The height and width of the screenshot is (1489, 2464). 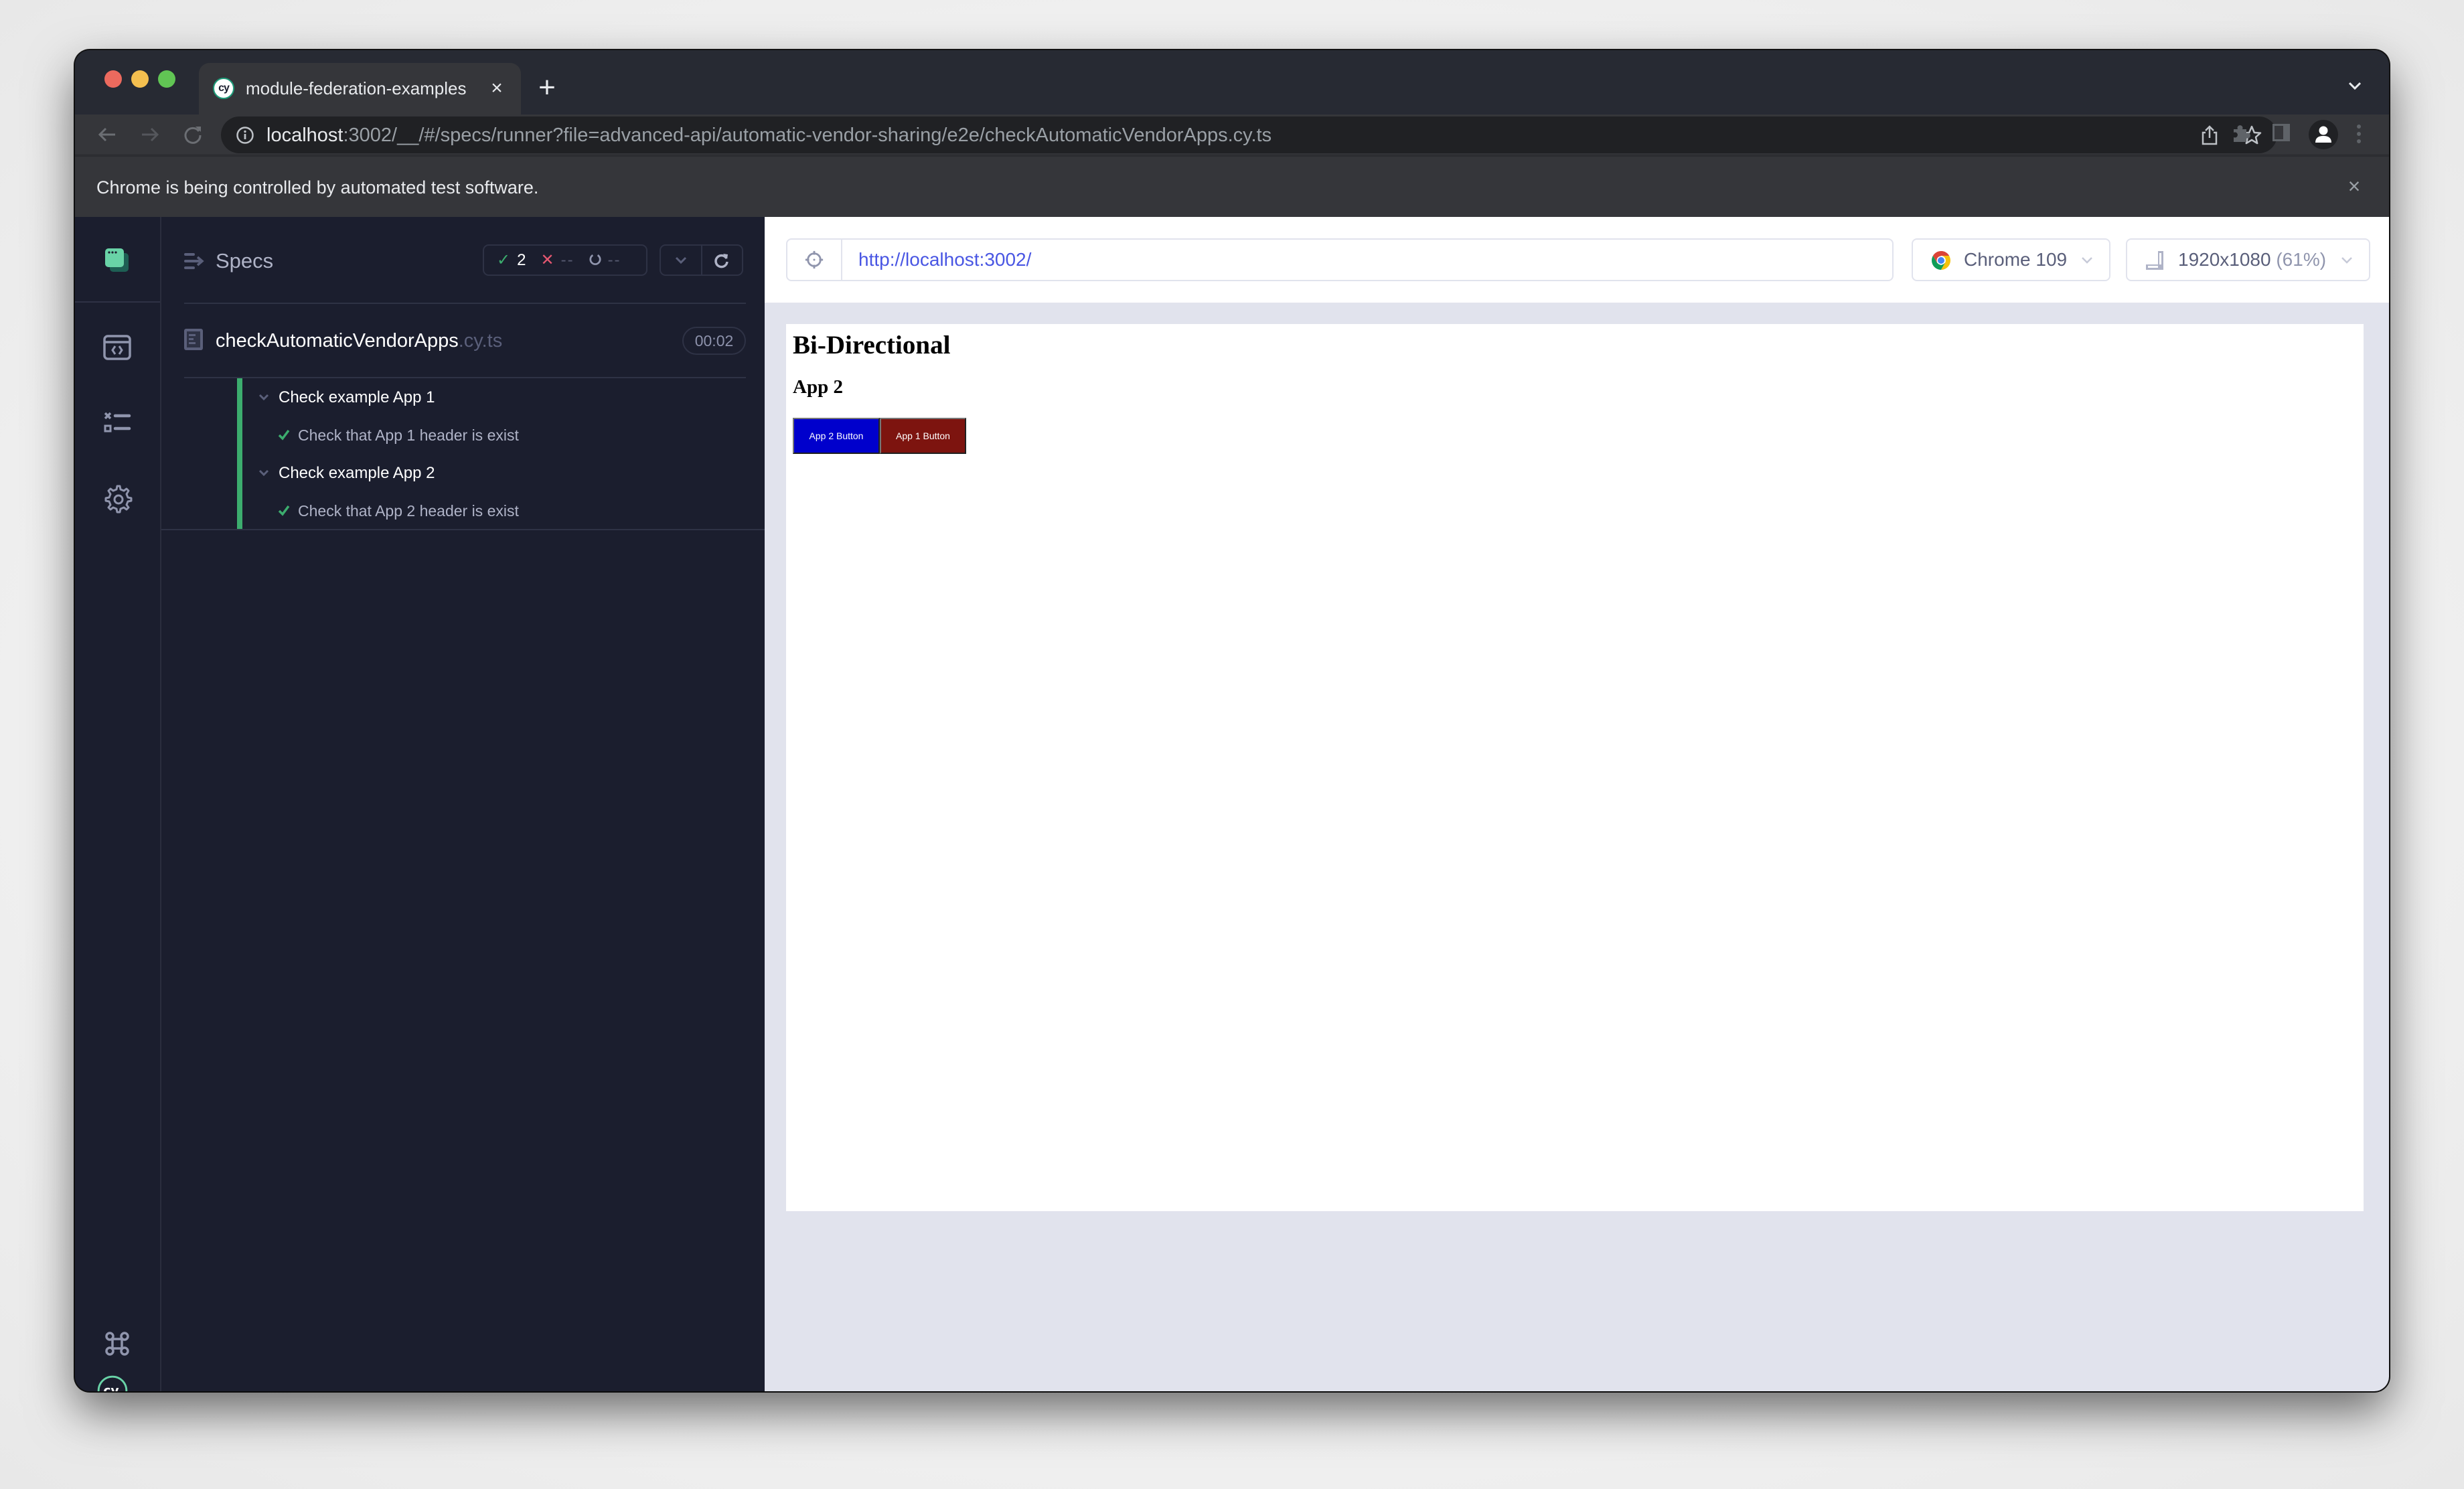 What do you see at coordinates (547, 260) in the screenshot?
I see `x-icon: ✕` at bounding box center [547, 260].